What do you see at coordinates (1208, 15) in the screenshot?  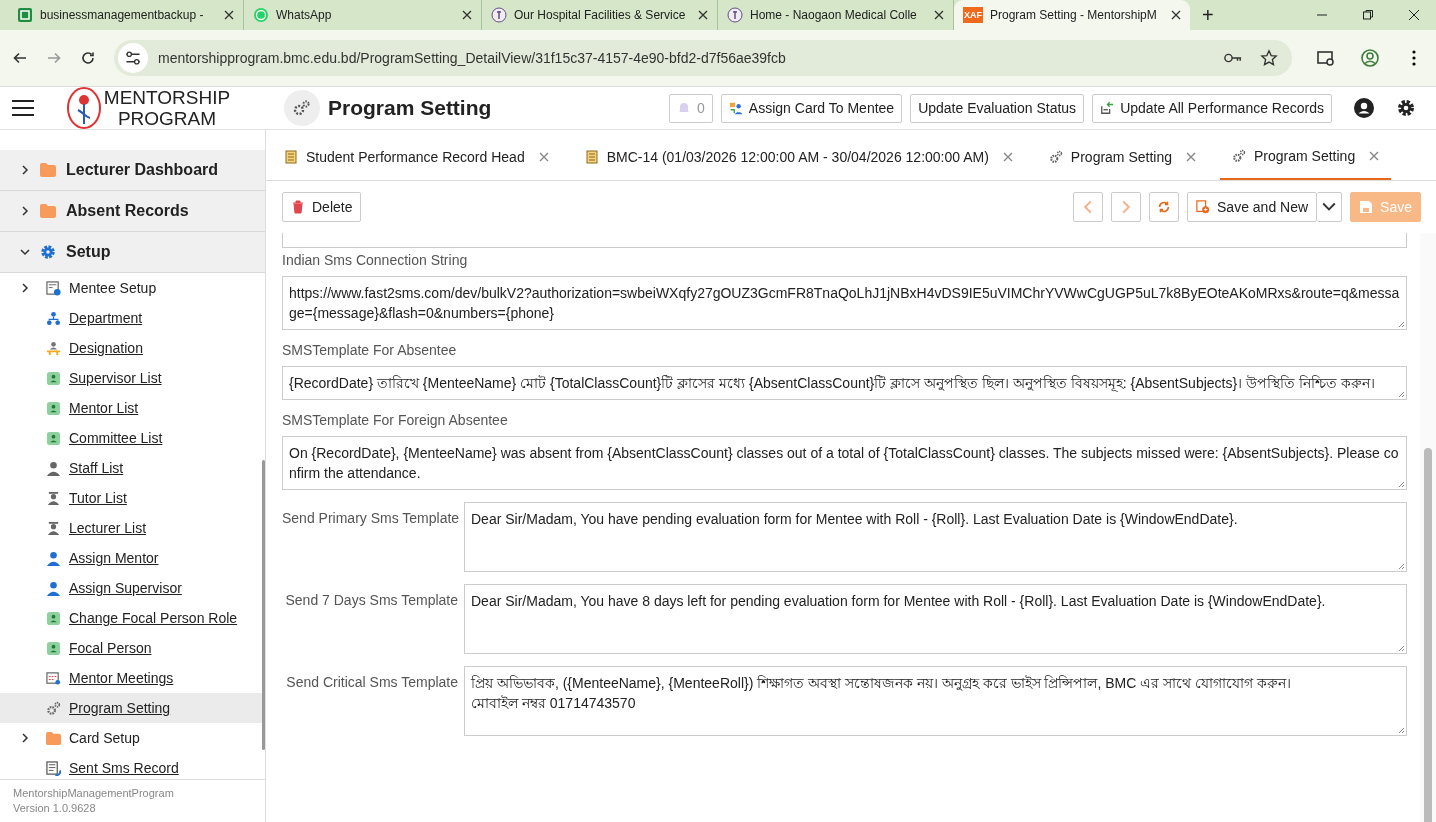 I see `new-tab-button: +` at bounding box center [1208, 15].